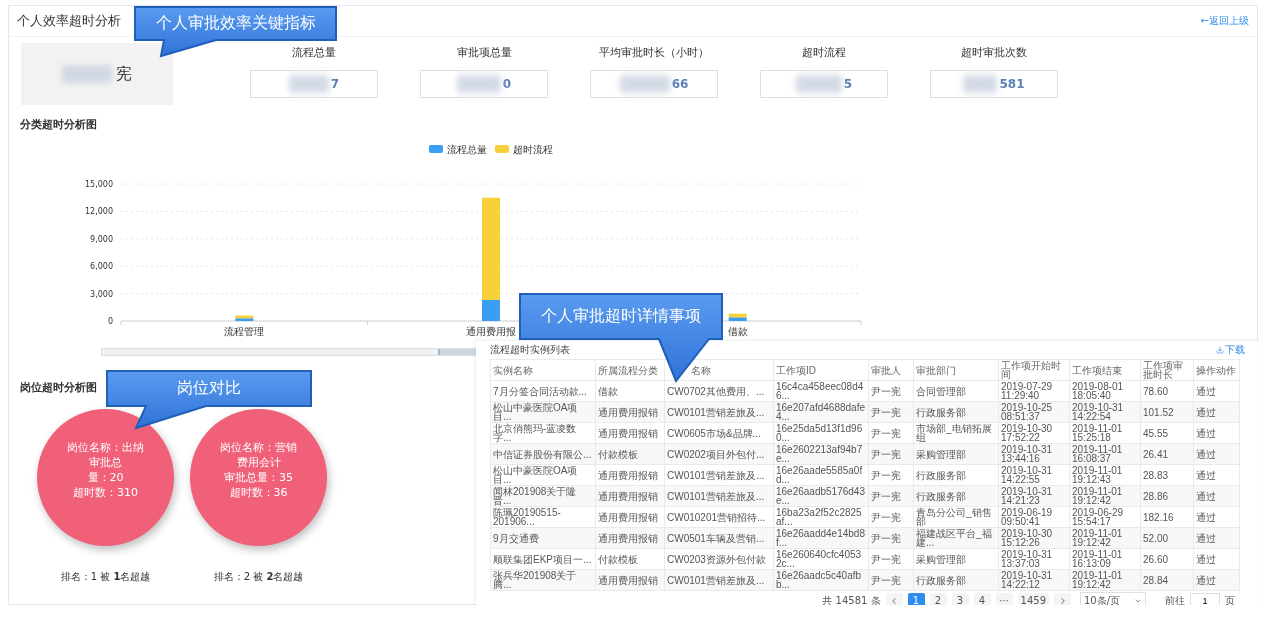 The width and height of the screenshot is (1268, 618). Describe the element at coordinates (101, 294) in the screenshot. I see `y-tick-label: 3,000` at that location.